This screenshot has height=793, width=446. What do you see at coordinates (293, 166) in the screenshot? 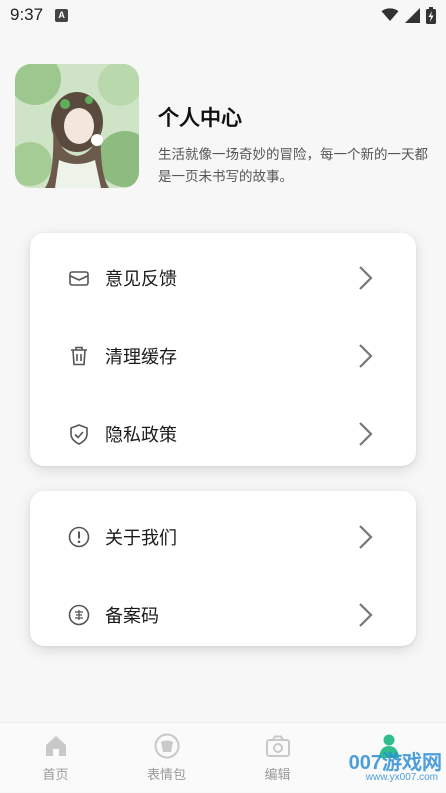
I see `profile-description: 生活就像一场奇妙的冒险，每一个新的一天都是一页未书写的故事。` at bounding box center [293, 166].